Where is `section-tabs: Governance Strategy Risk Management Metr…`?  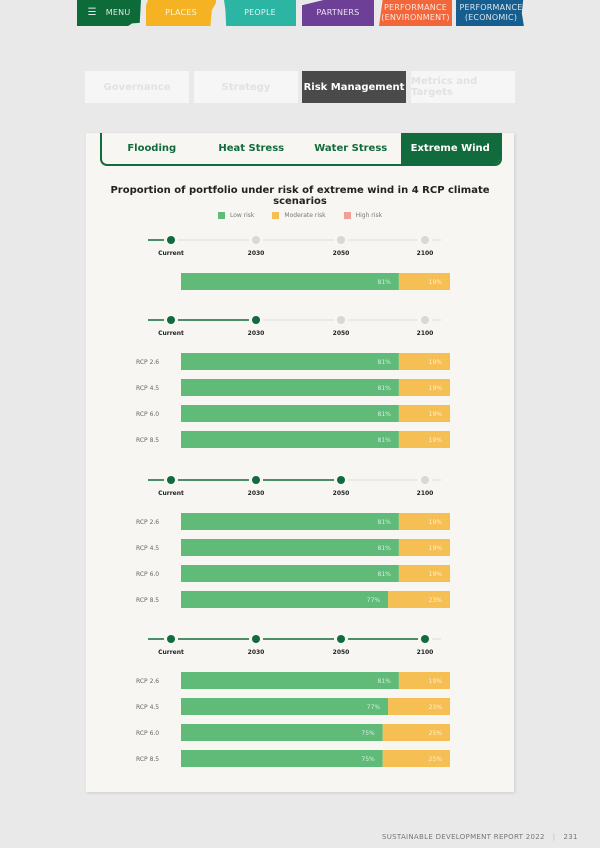
section-tabs: Governance Strategy Risk Management Metr… is located at coordinates (300, 87).